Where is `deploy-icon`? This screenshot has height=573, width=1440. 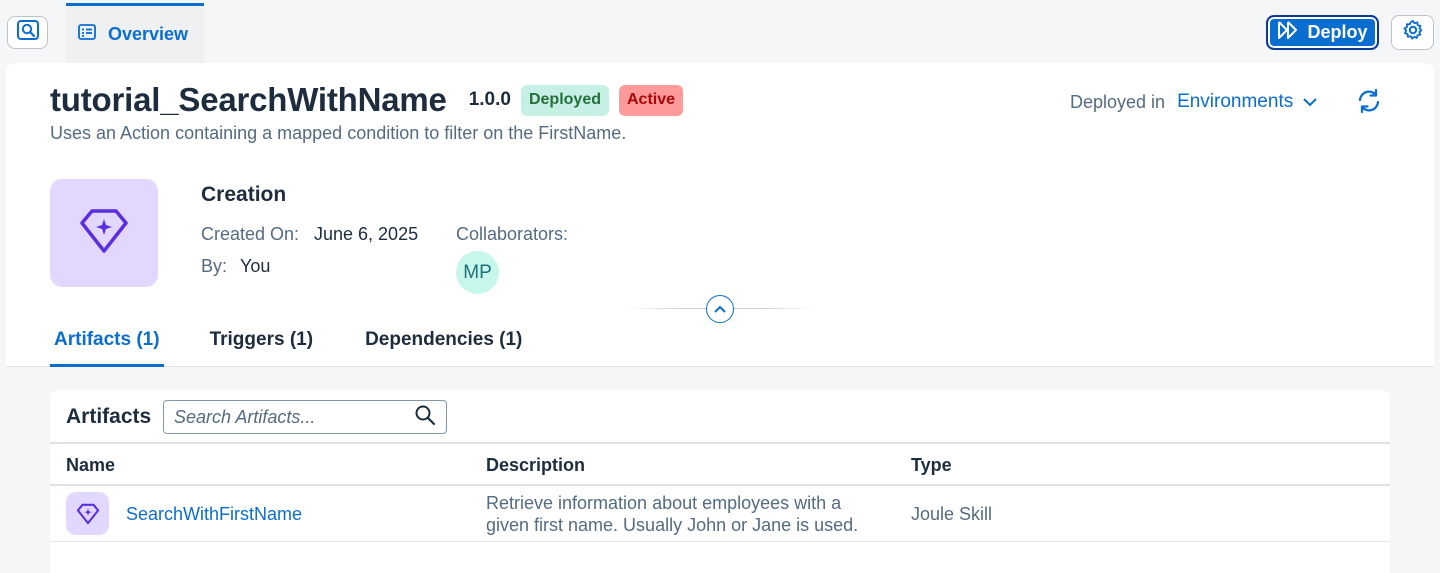
deploy-icon is located at coordinates (1289, 32).